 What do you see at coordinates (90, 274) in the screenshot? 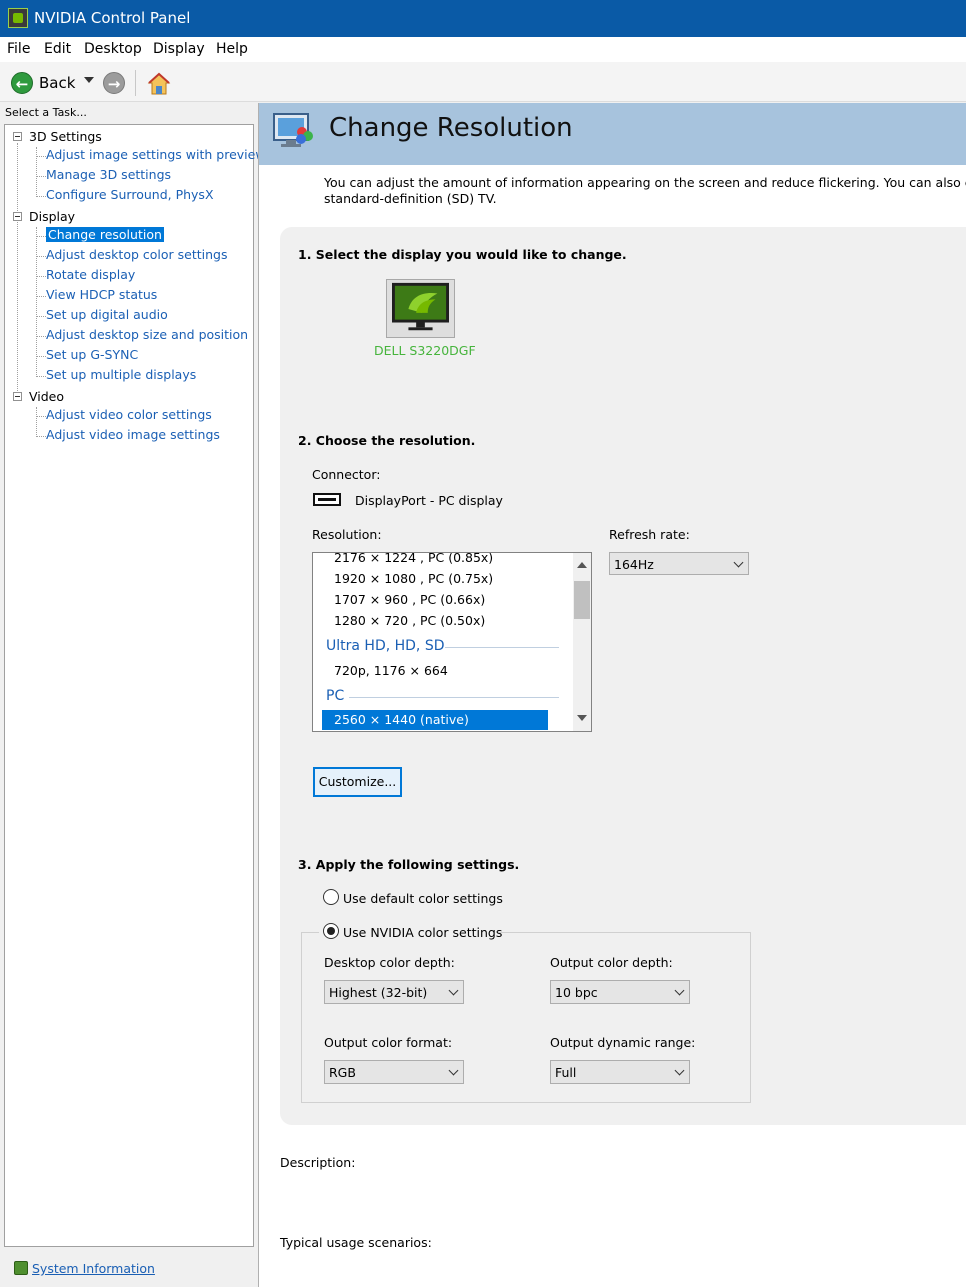
I see `task-rotate-display: Rotate display` at bounding box center [90, 274].